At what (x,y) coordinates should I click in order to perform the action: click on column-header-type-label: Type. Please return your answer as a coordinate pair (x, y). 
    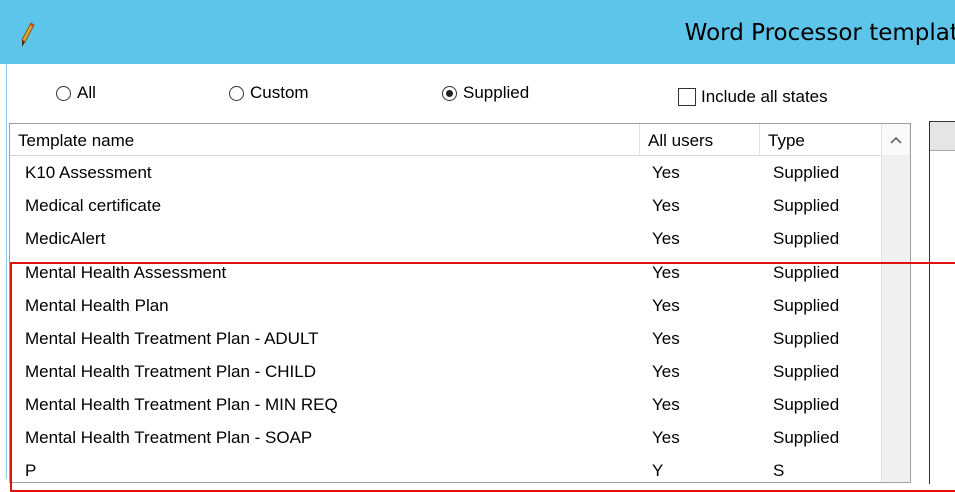
    Looking at the image, I should click on (786, 140).